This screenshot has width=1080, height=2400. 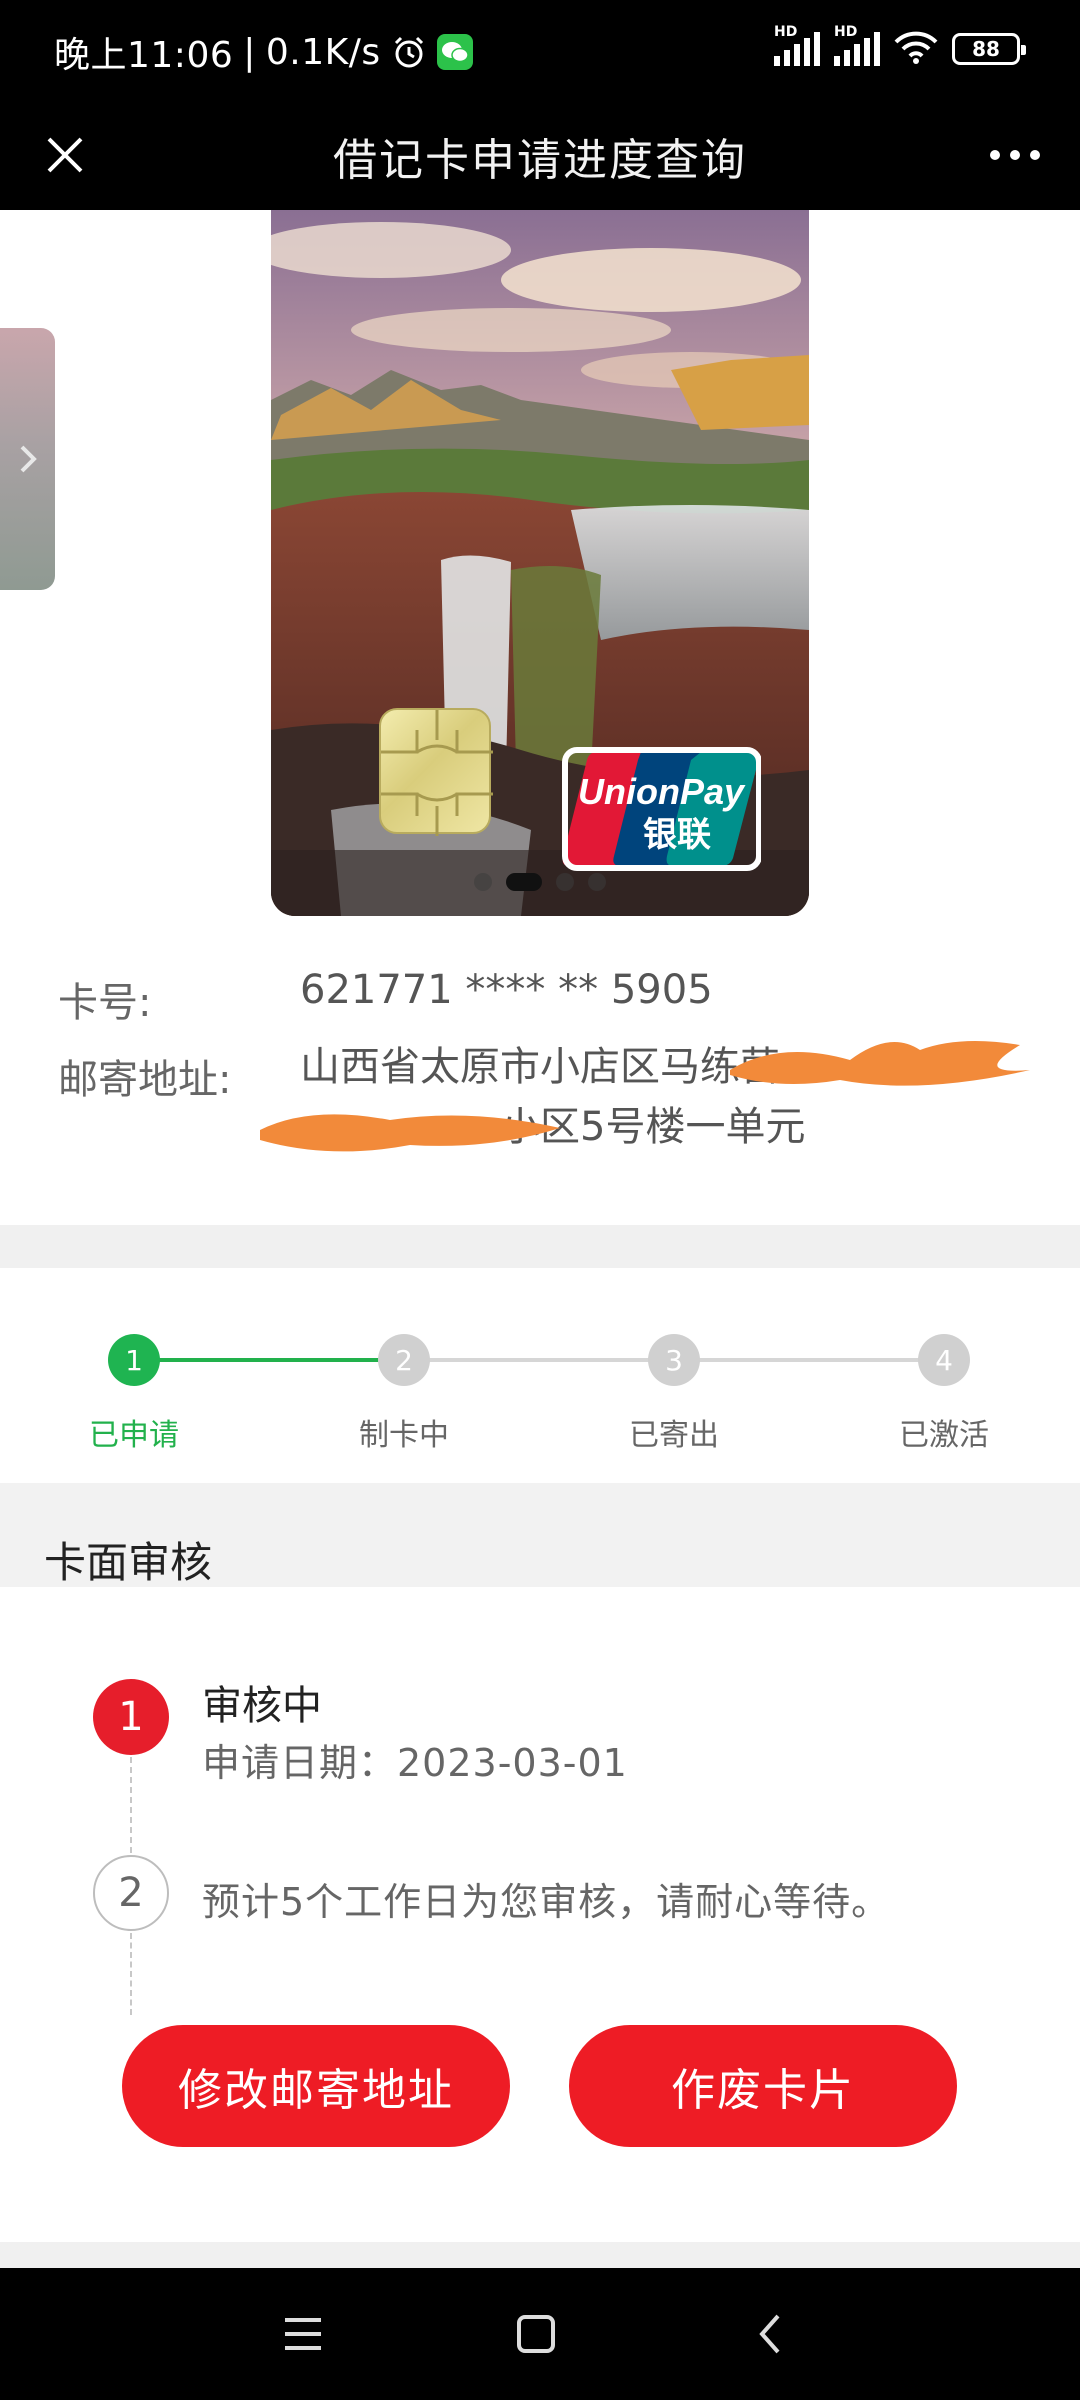 What do you see at coordinates (674, 1360) in the screenshot?
I see `step-3-circle: 3` at bounding box center [674, 1360].